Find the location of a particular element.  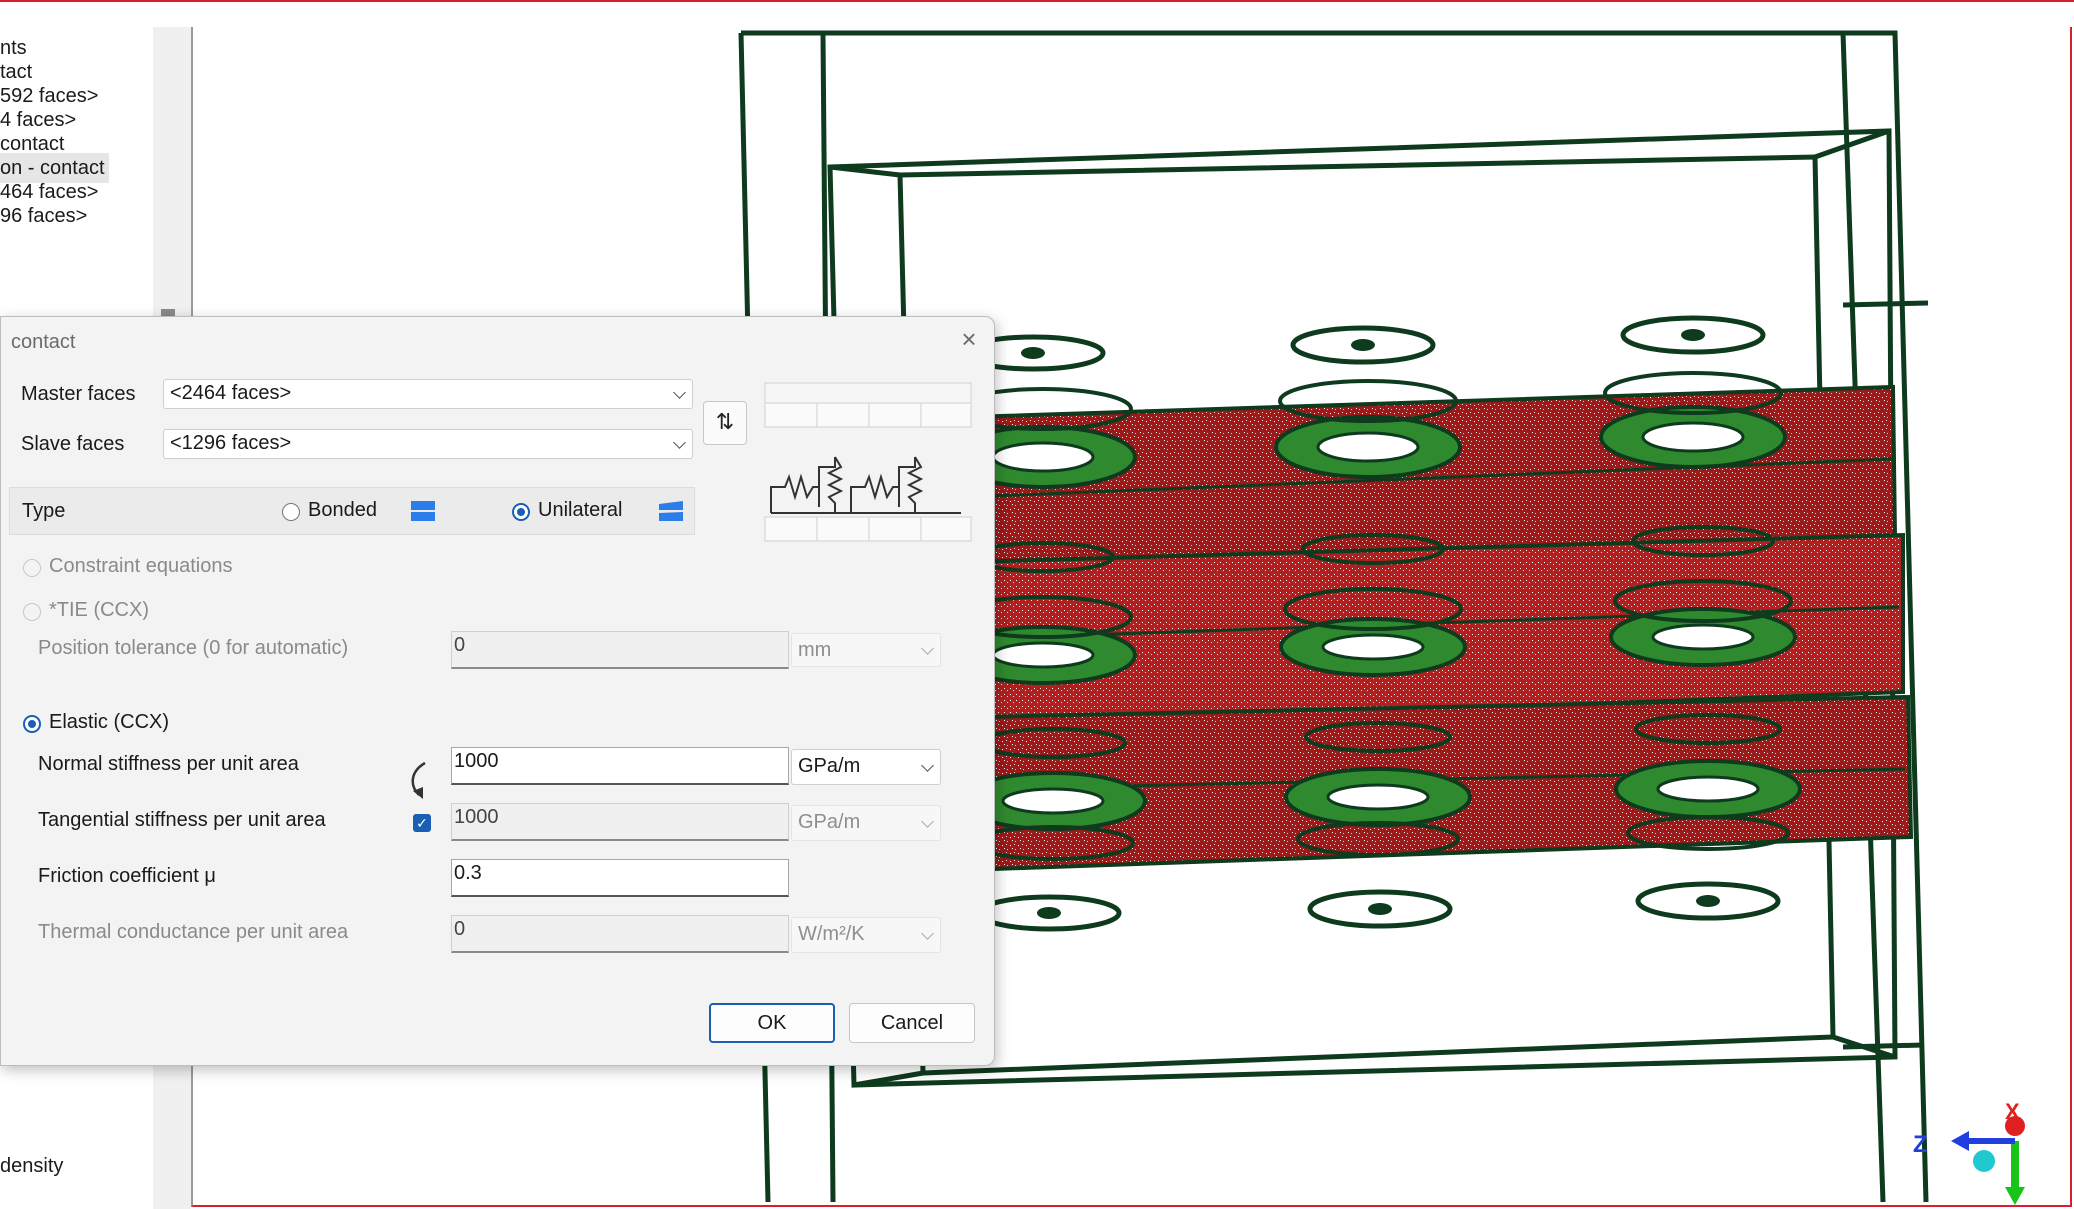

friction-value: 0.3 is located at coordinates (468, 873).